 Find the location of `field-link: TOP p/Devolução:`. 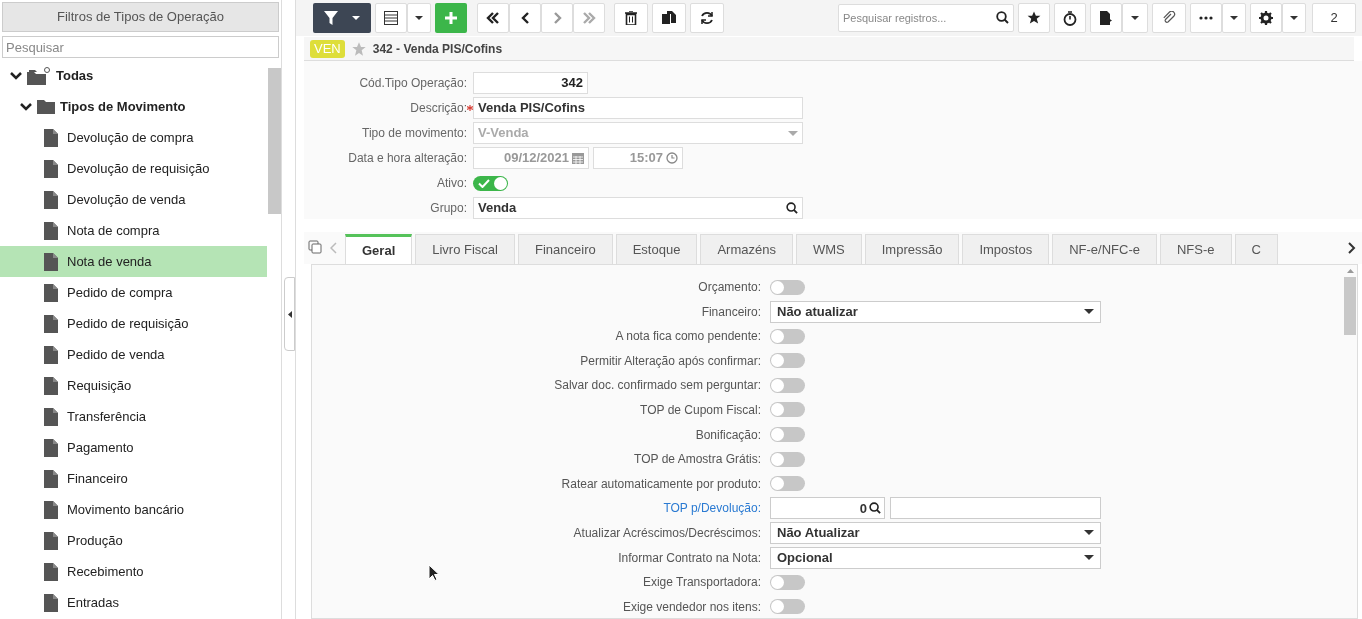

field-link: TOP p/Devolução: is located at coordinates (712, 508).